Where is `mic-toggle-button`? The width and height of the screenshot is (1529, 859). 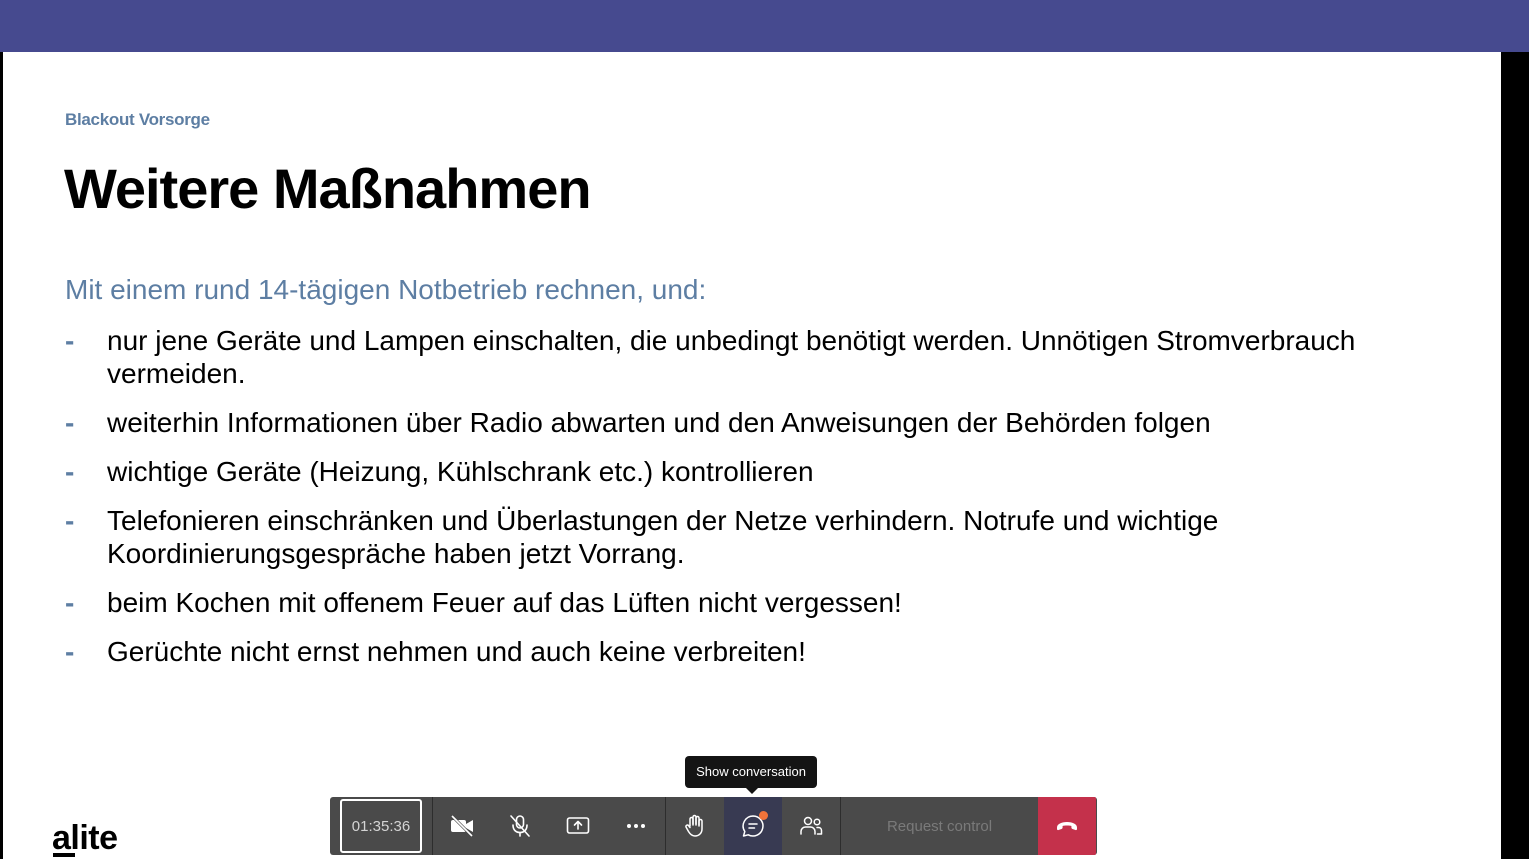
mic-toggle-button is located at coordinates (520, 826).